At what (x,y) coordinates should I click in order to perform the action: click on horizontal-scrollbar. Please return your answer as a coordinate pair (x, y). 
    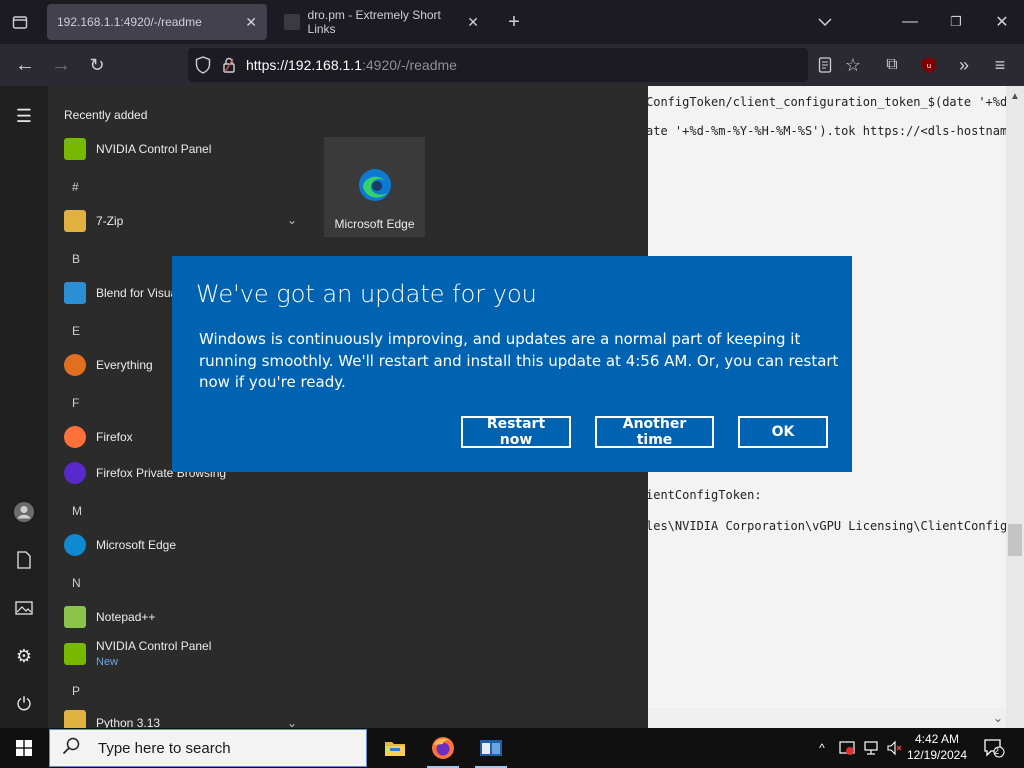
    Looking at the image, I should click on (827, 718).